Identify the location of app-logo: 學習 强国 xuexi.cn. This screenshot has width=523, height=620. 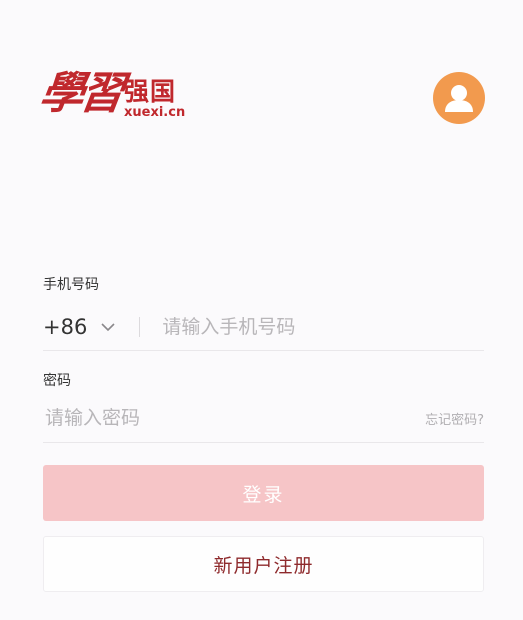
(111, 94).